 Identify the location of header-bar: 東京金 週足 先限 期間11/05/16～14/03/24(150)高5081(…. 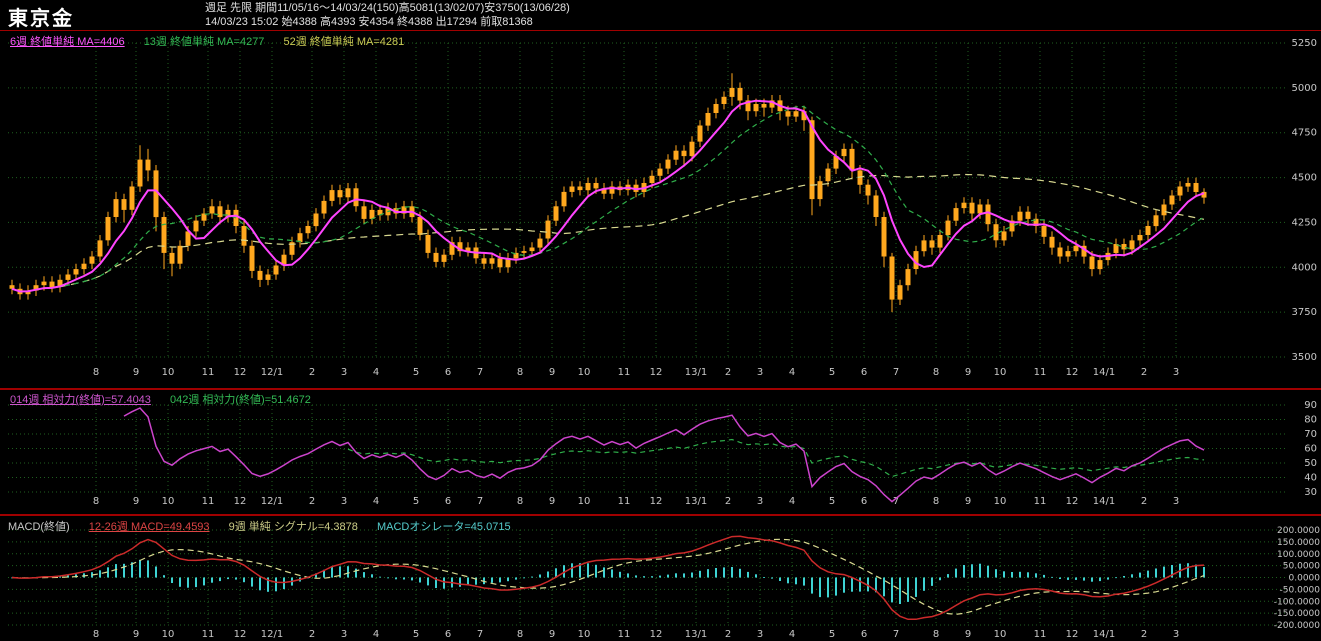
(660, 15).